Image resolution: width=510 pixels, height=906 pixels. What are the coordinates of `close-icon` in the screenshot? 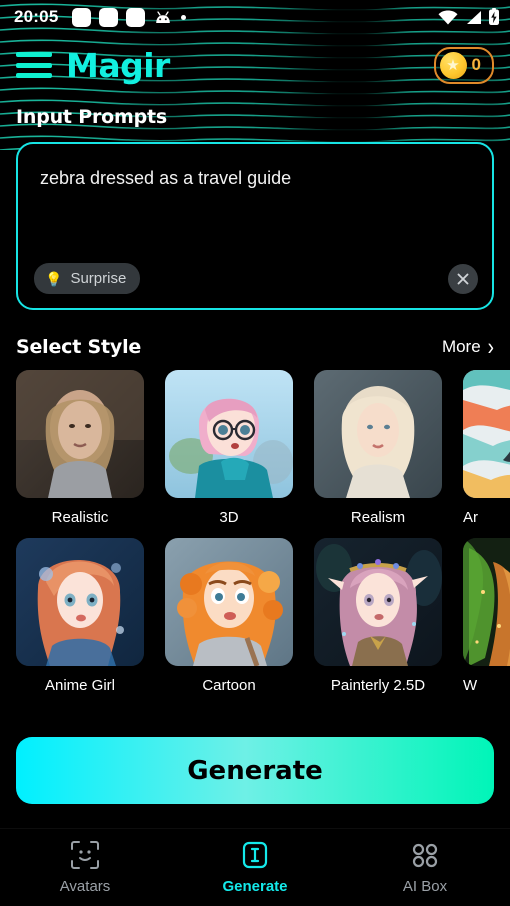 It's located at (463, 279).